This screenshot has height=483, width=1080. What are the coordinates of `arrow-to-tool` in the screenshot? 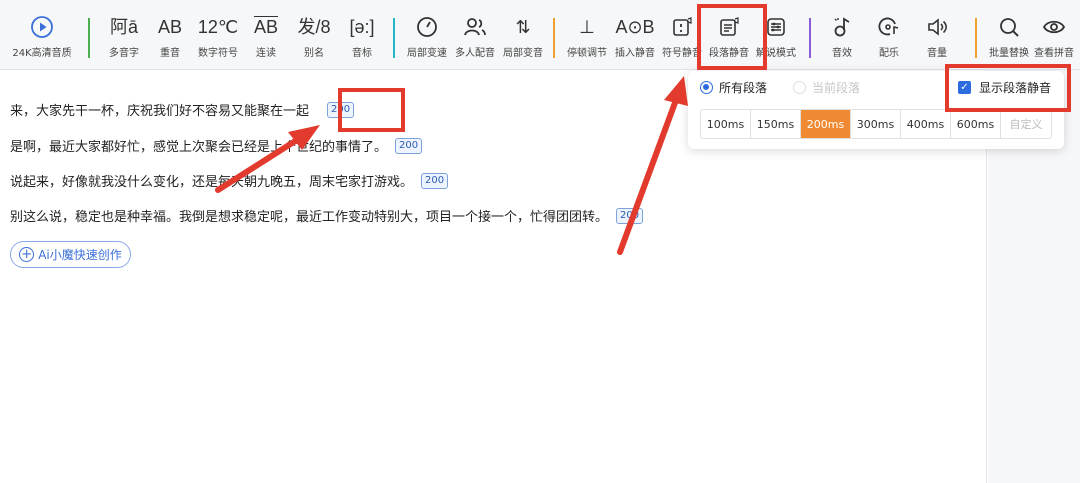 It's located at (652, 165).